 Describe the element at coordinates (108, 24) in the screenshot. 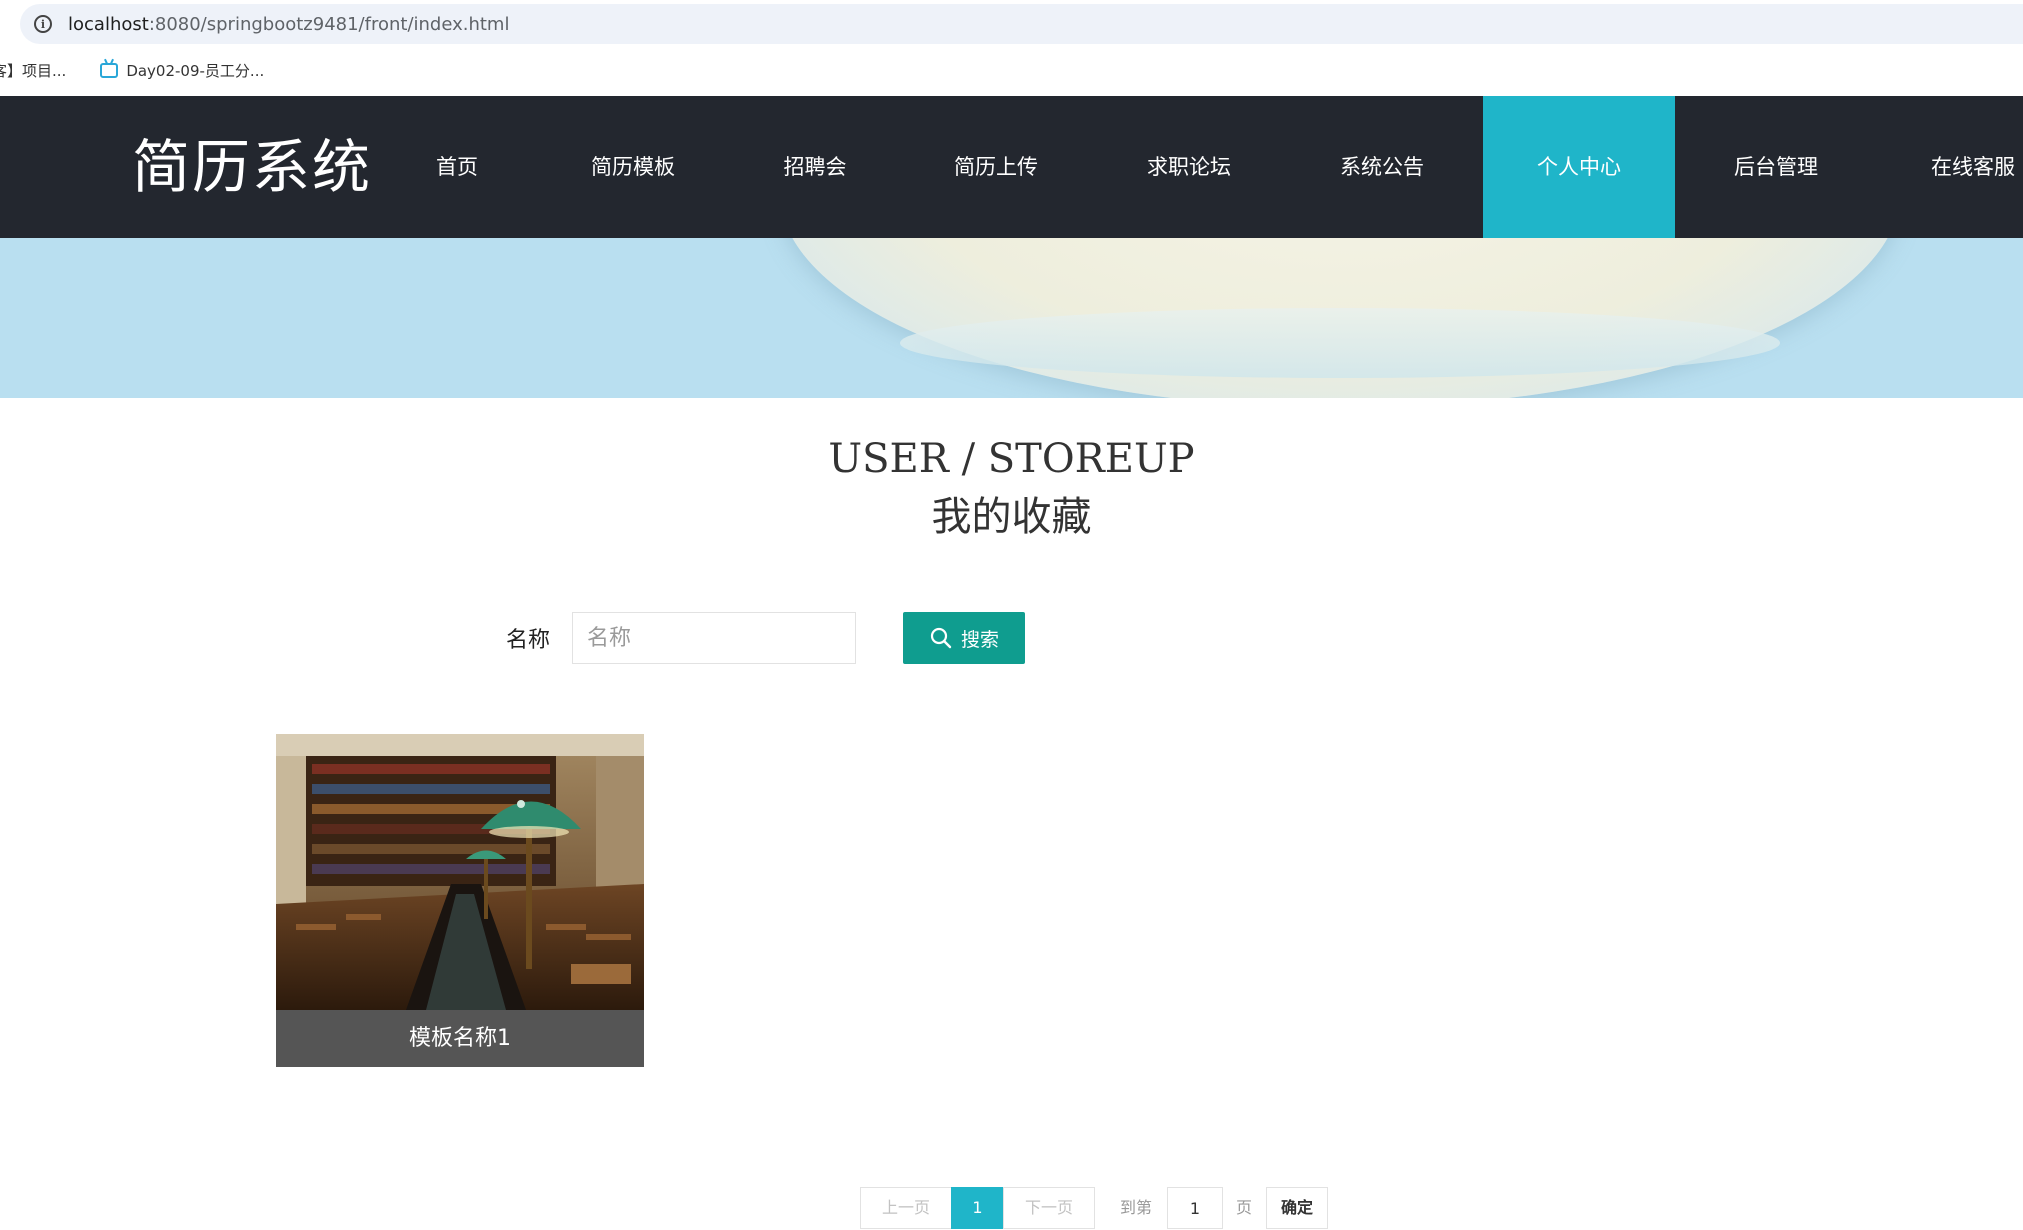

I see `url-host: localhost` at that location.